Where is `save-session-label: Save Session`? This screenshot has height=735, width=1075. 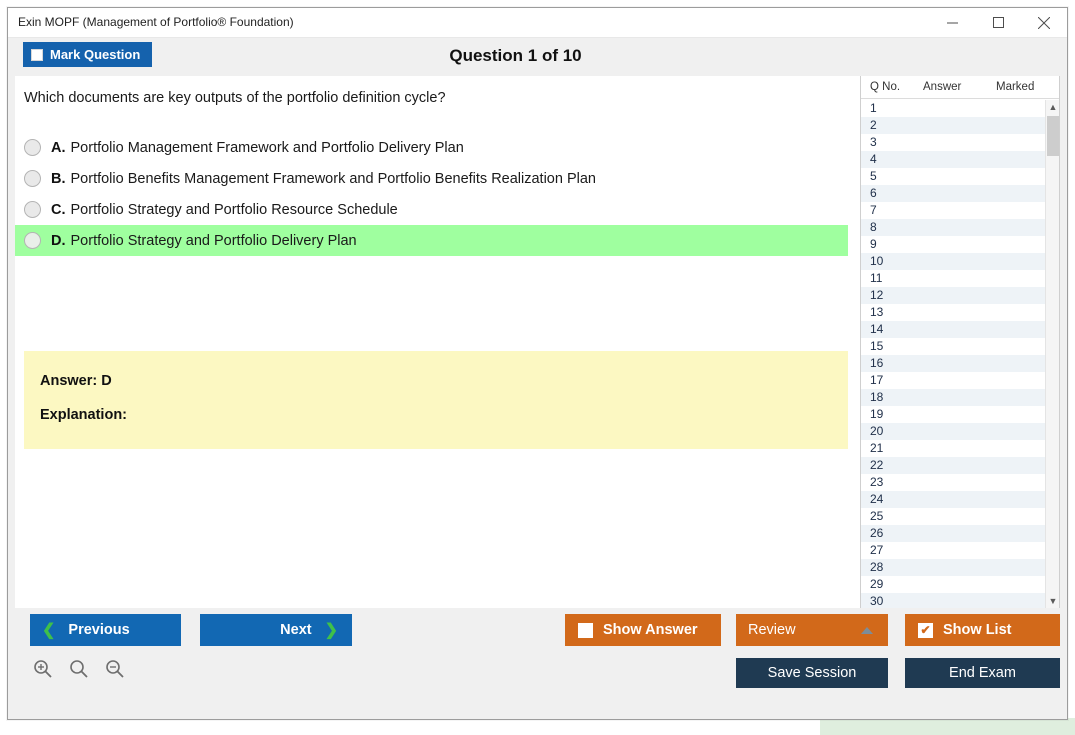 save-session-label: Save Session is located at coordinates (812, 673).